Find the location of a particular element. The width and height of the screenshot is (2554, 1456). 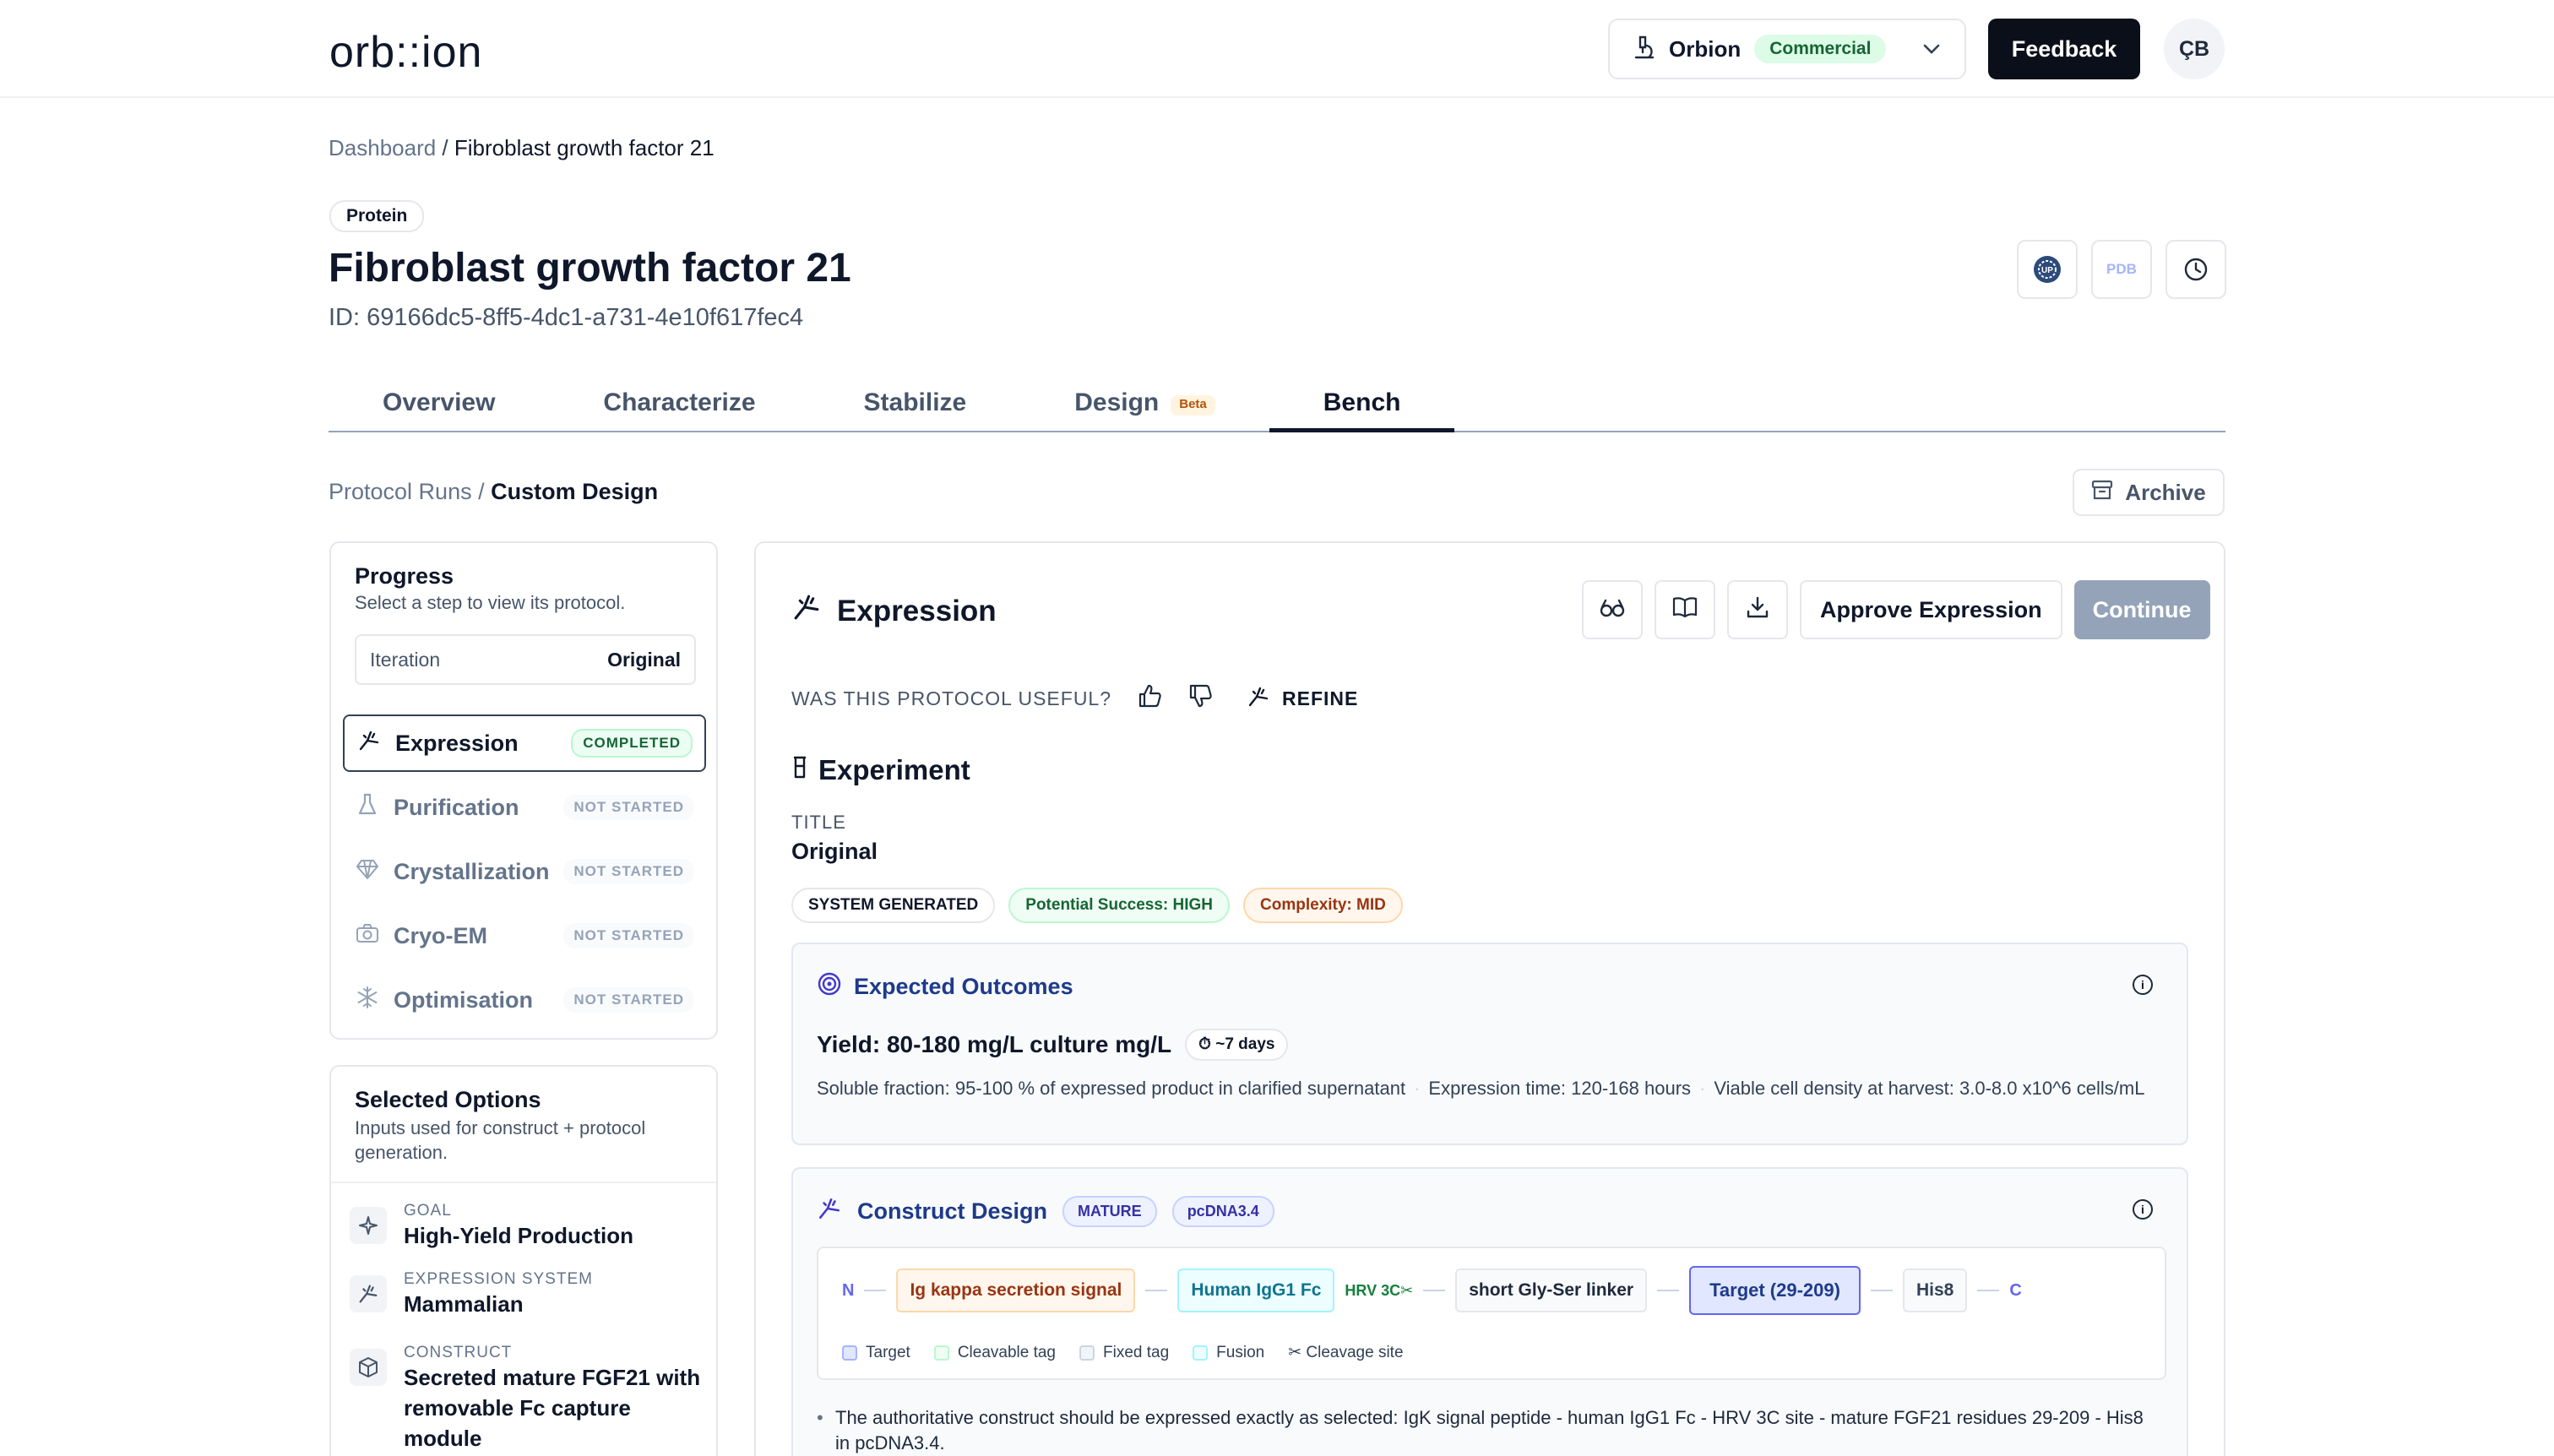

breadcrumb-dashboard-link: Dashboard is located at coordinates (382, 147).